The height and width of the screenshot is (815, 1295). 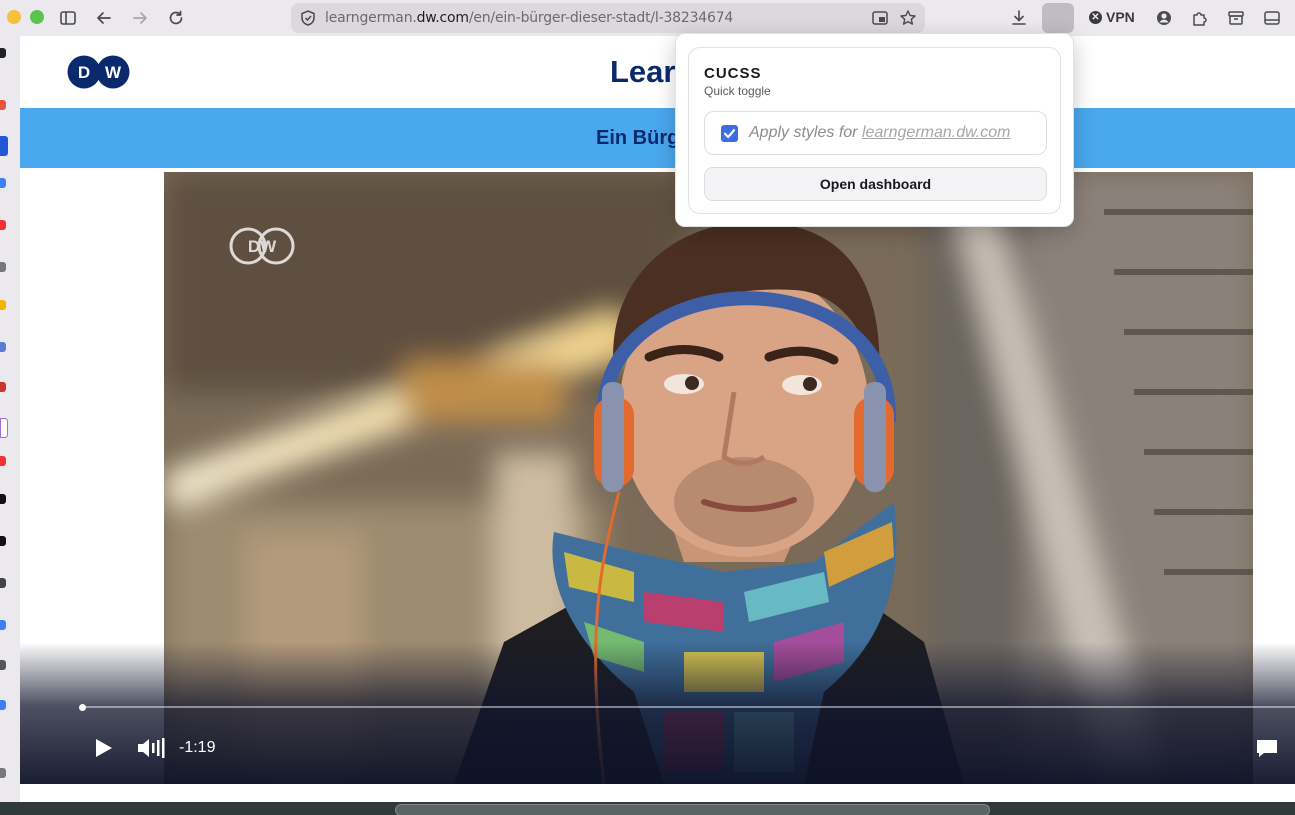 What do you see at coordinates (737, 91) in the screenshot?
I see `popup-subtitle: Quick toggle` at bounding box center [737, 91].